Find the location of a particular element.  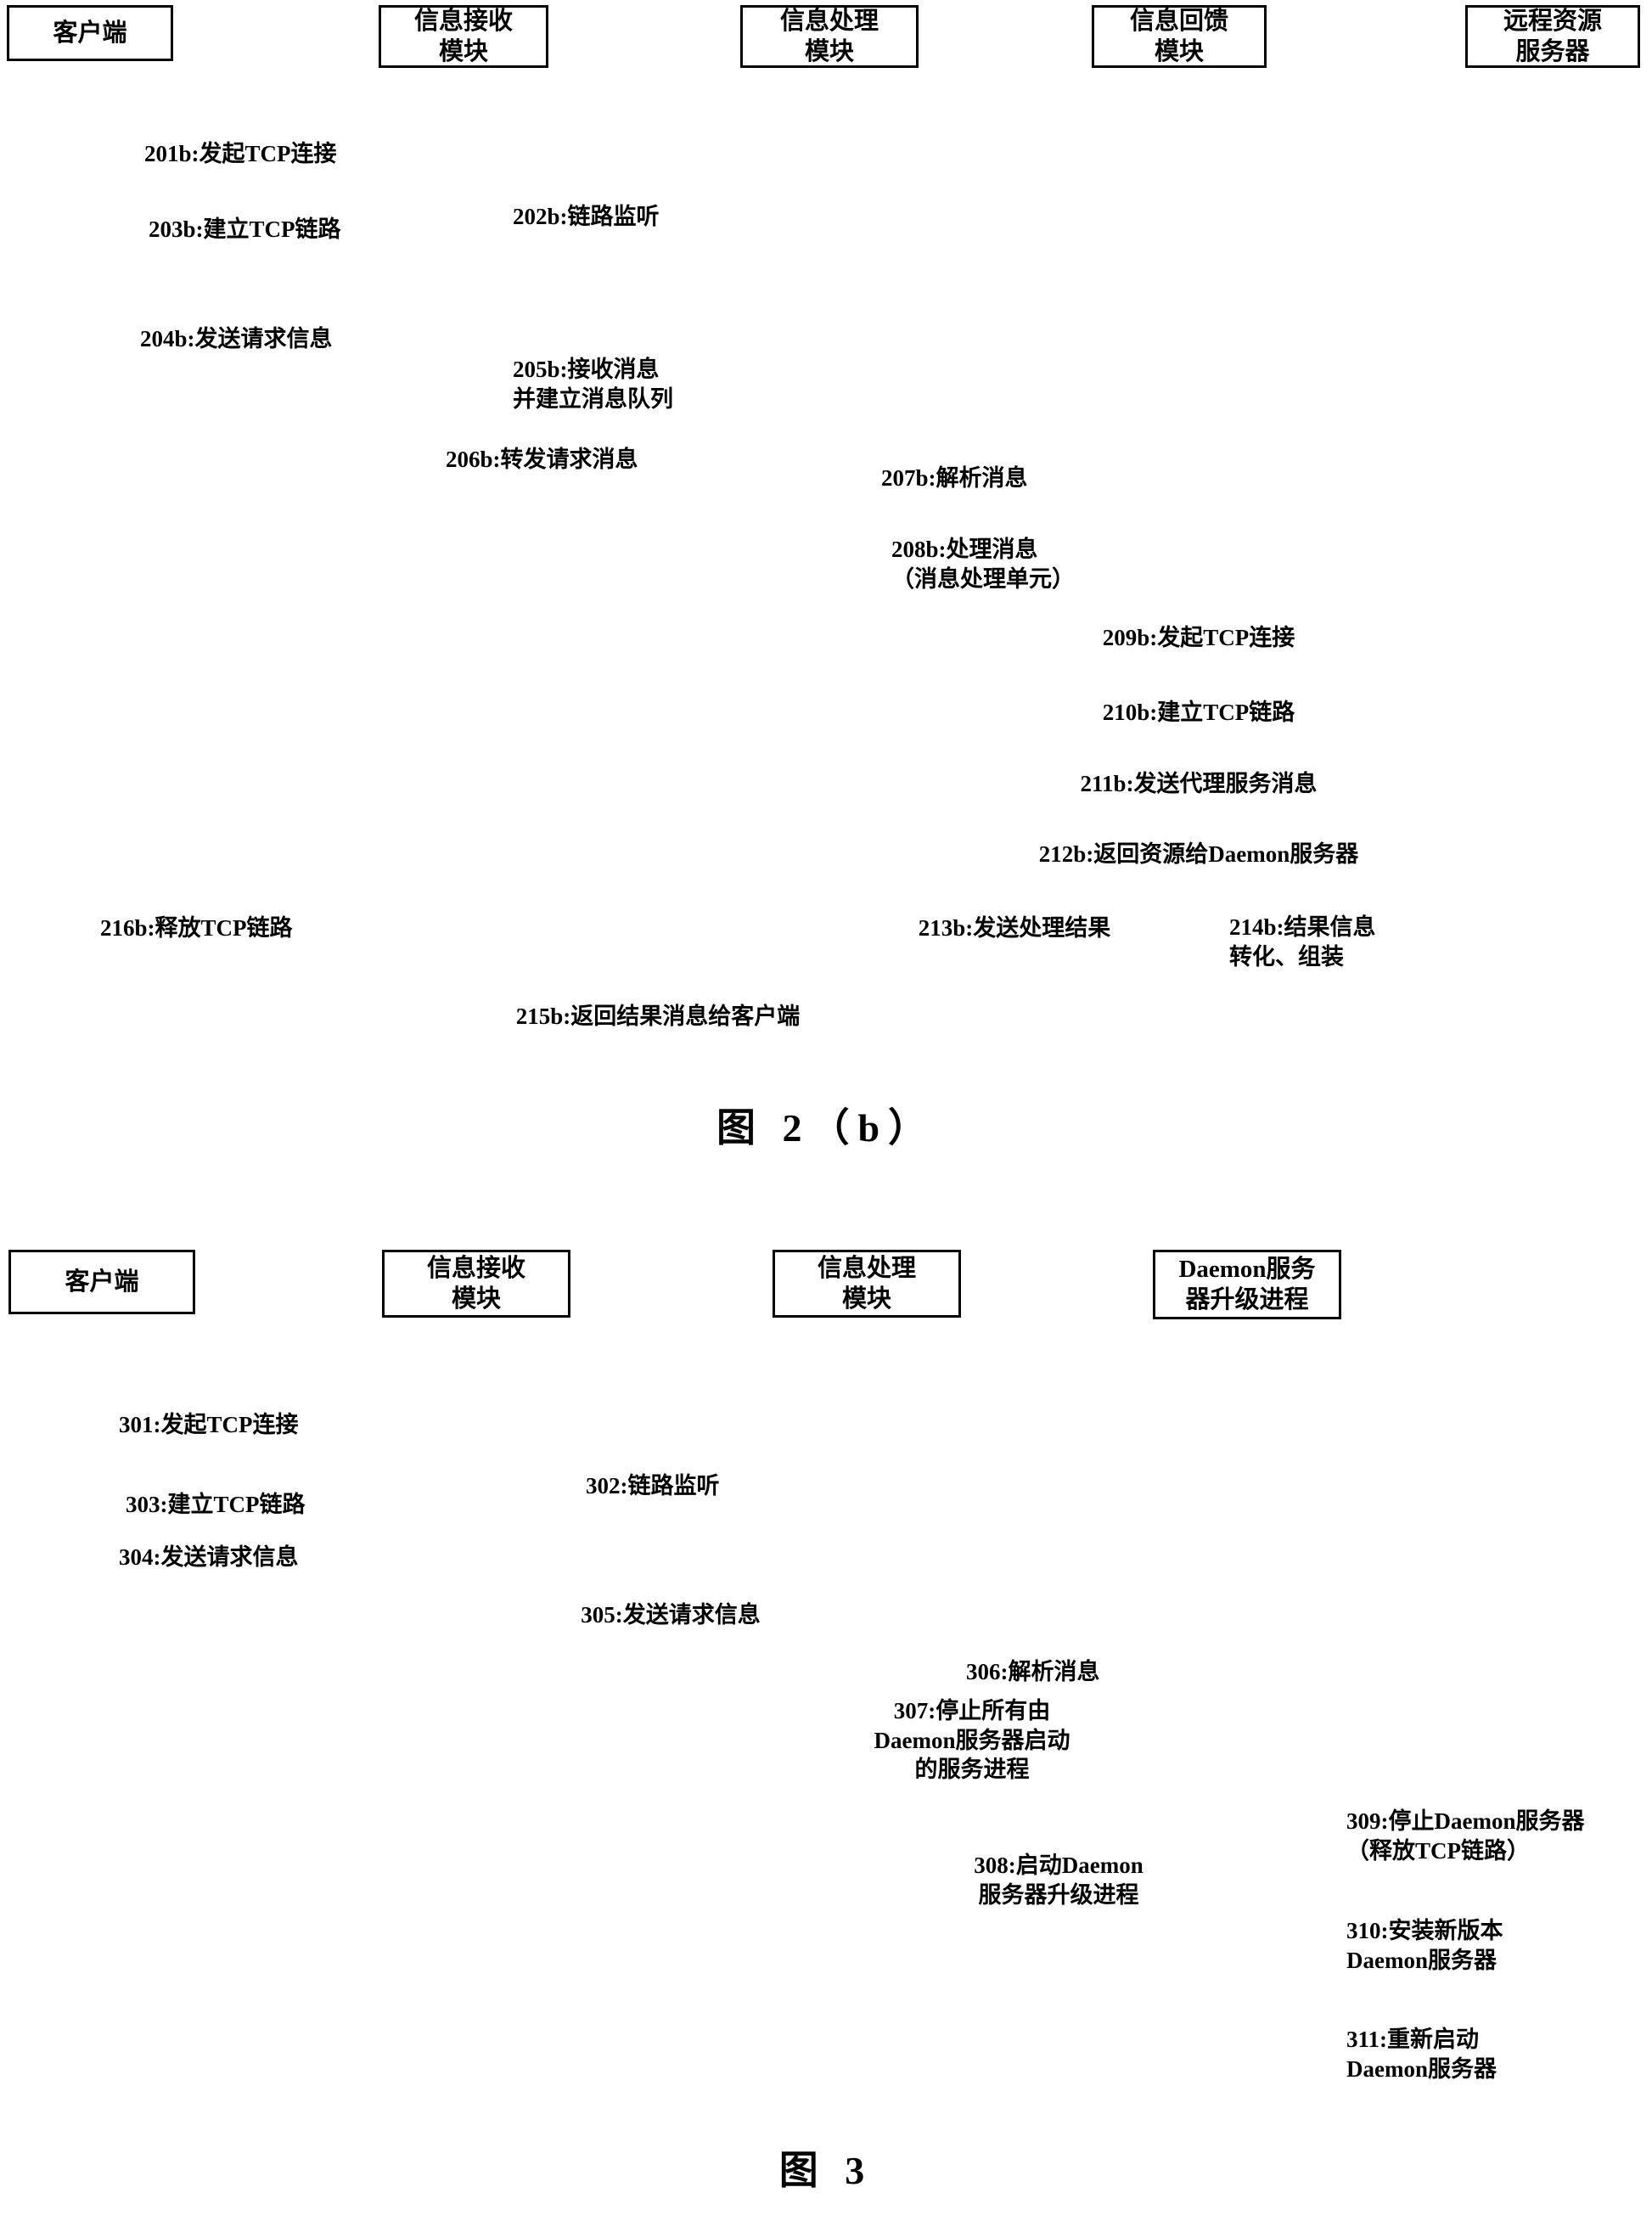

message-label-309: 309:停止Daemon服务器 （释放TCP链路） is located at coordinates (1465, 1836).